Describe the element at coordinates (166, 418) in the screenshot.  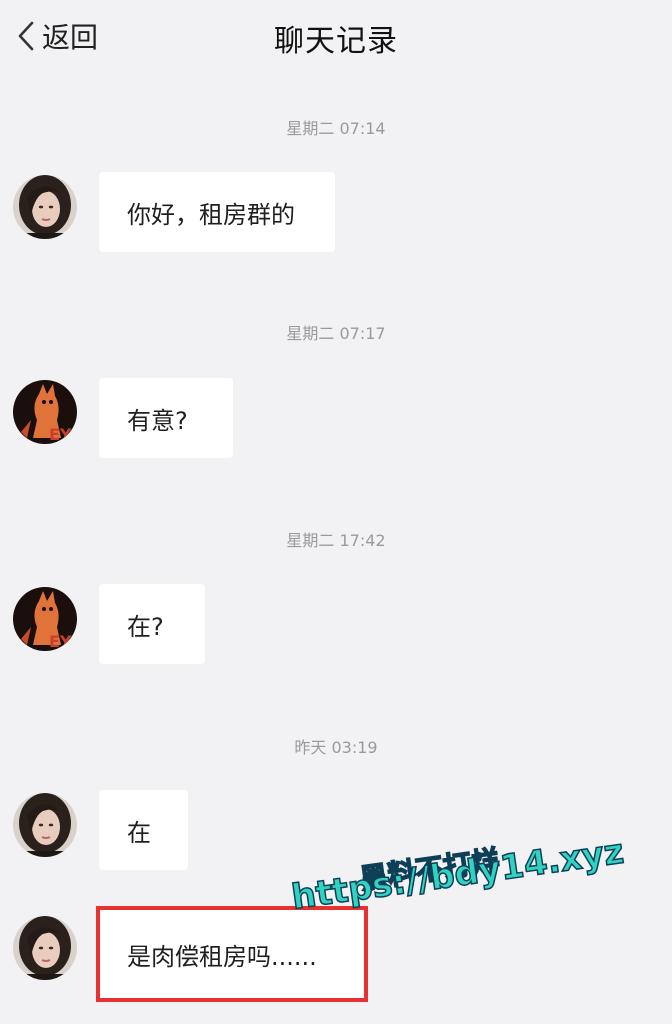
I see `message-bubble: 有意?` at that location.